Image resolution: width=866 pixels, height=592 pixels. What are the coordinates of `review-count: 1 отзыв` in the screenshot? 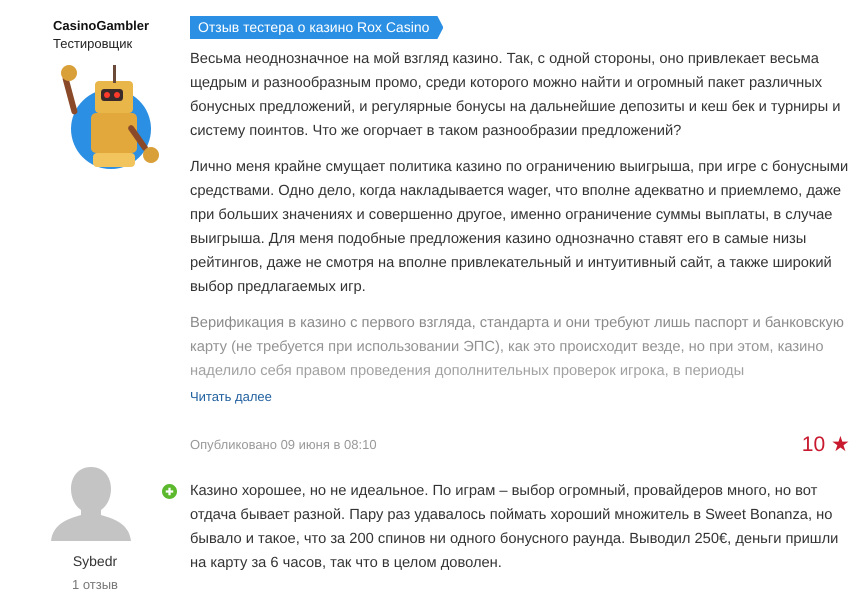 It's located at (95, 584).